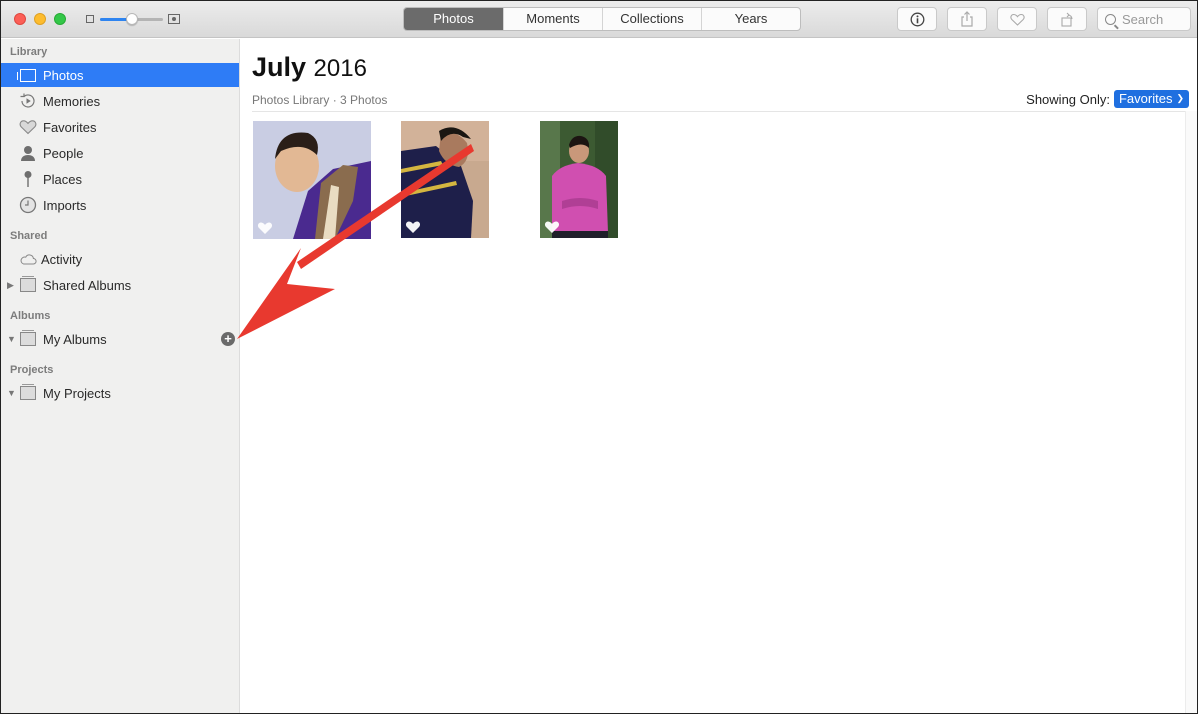 This screenshot has height=714, width=1198. I want to click on sidebar-item-label: People, so click(63, 153).